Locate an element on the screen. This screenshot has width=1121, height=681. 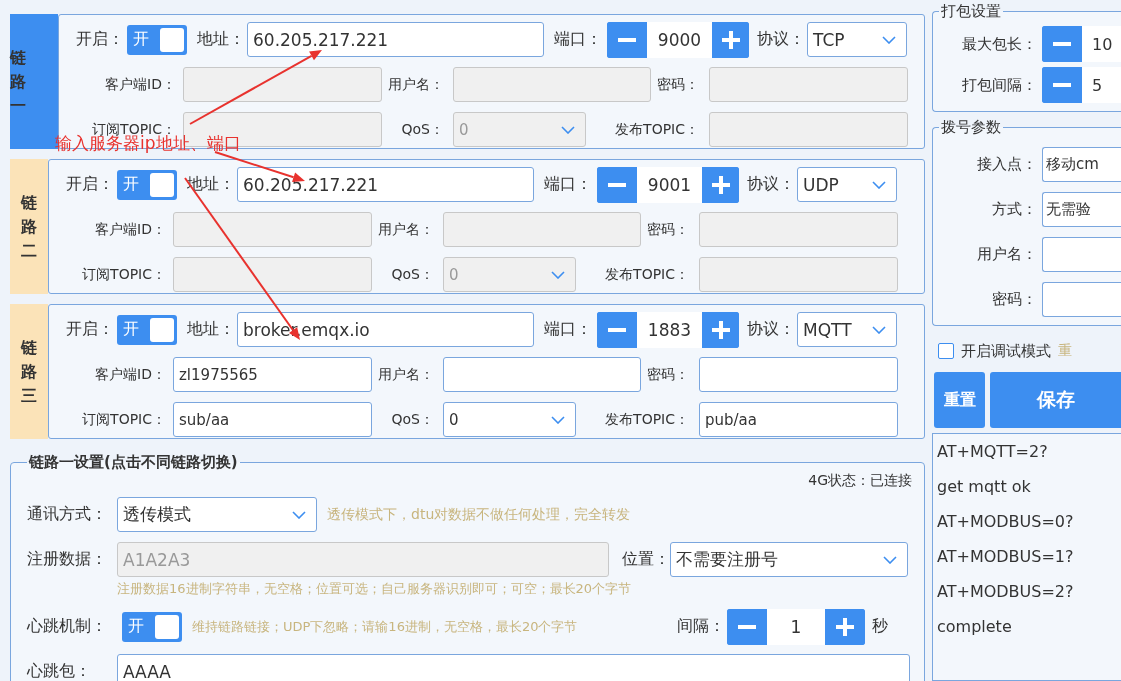
field-label: 接入点： is located at coordinates (1006, 164).